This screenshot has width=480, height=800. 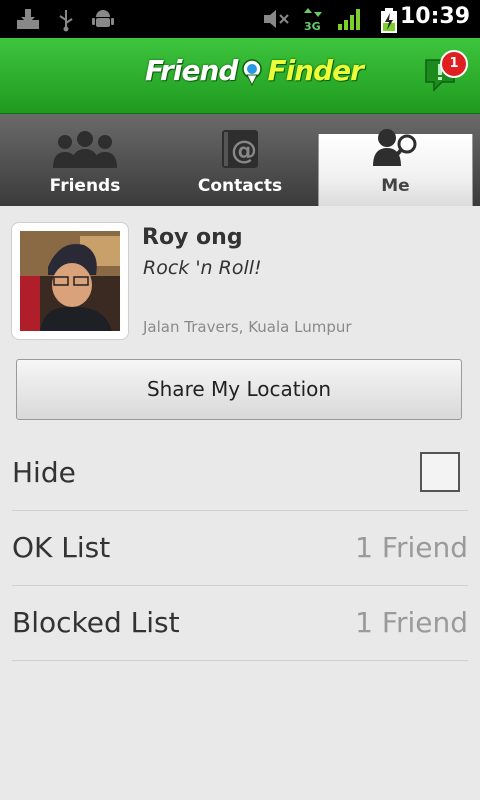 What do you see at coordinates (247, 327) in the screenshot?
I see `profile-location: Jalan Travers, Kuala Lumpur` at bounding box center [247, 327].